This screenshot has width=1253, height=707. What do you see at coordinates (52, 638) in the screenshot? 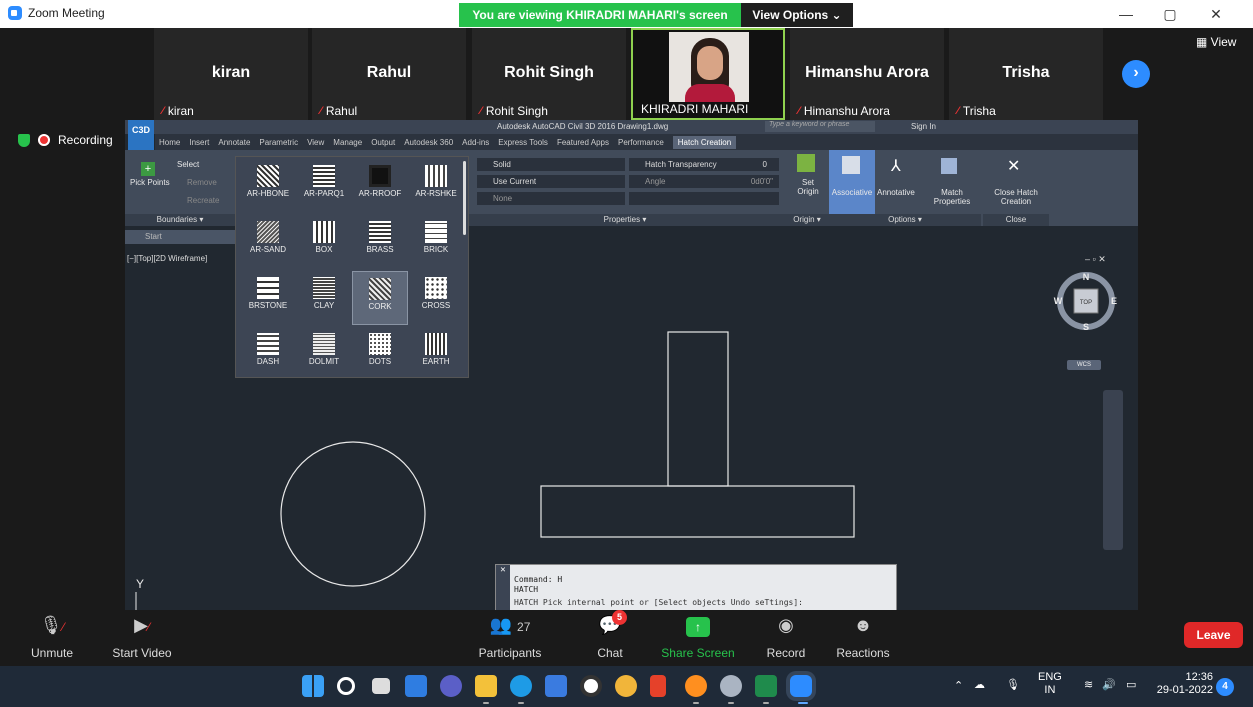
I see `unmute-button: 🎙⁄ Unmute` at bounding box center [52, 638].